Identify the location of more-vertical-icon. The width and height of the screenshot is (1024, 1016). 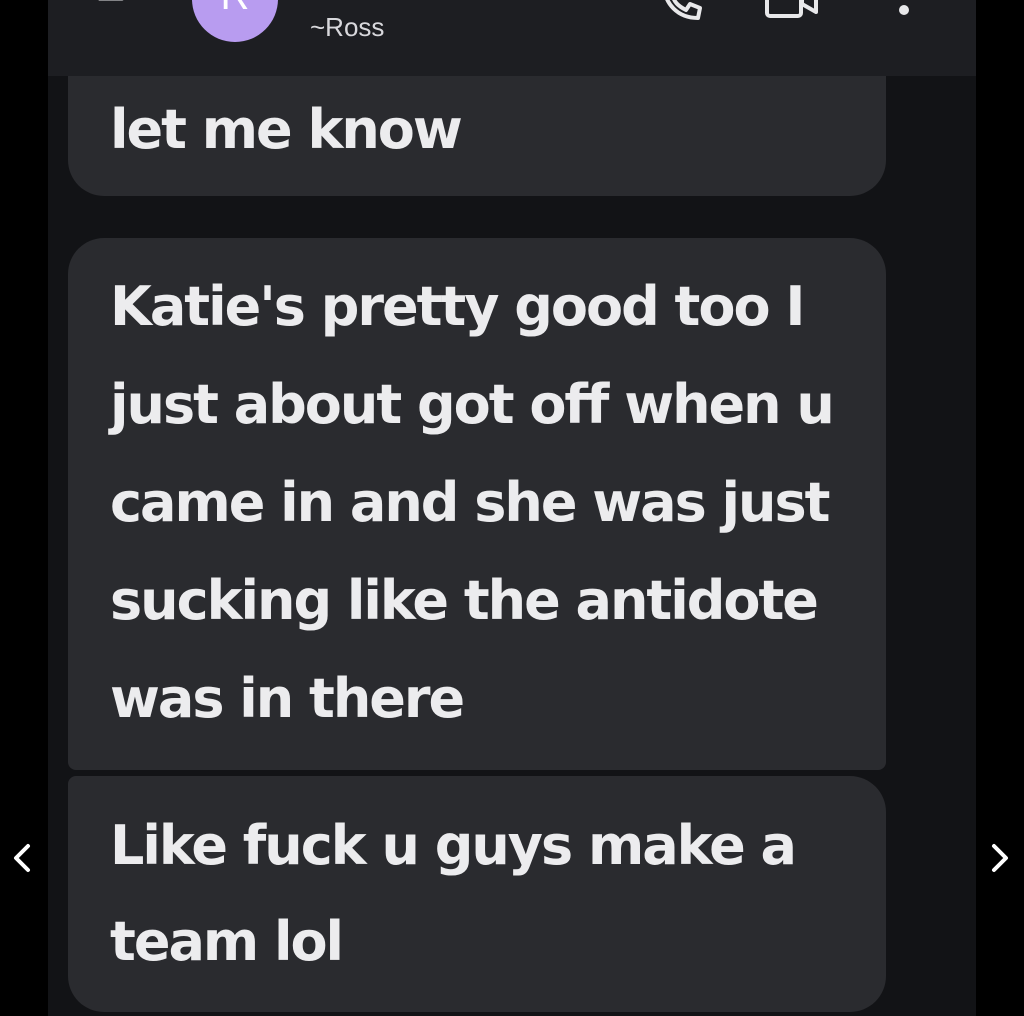
(904, 11).